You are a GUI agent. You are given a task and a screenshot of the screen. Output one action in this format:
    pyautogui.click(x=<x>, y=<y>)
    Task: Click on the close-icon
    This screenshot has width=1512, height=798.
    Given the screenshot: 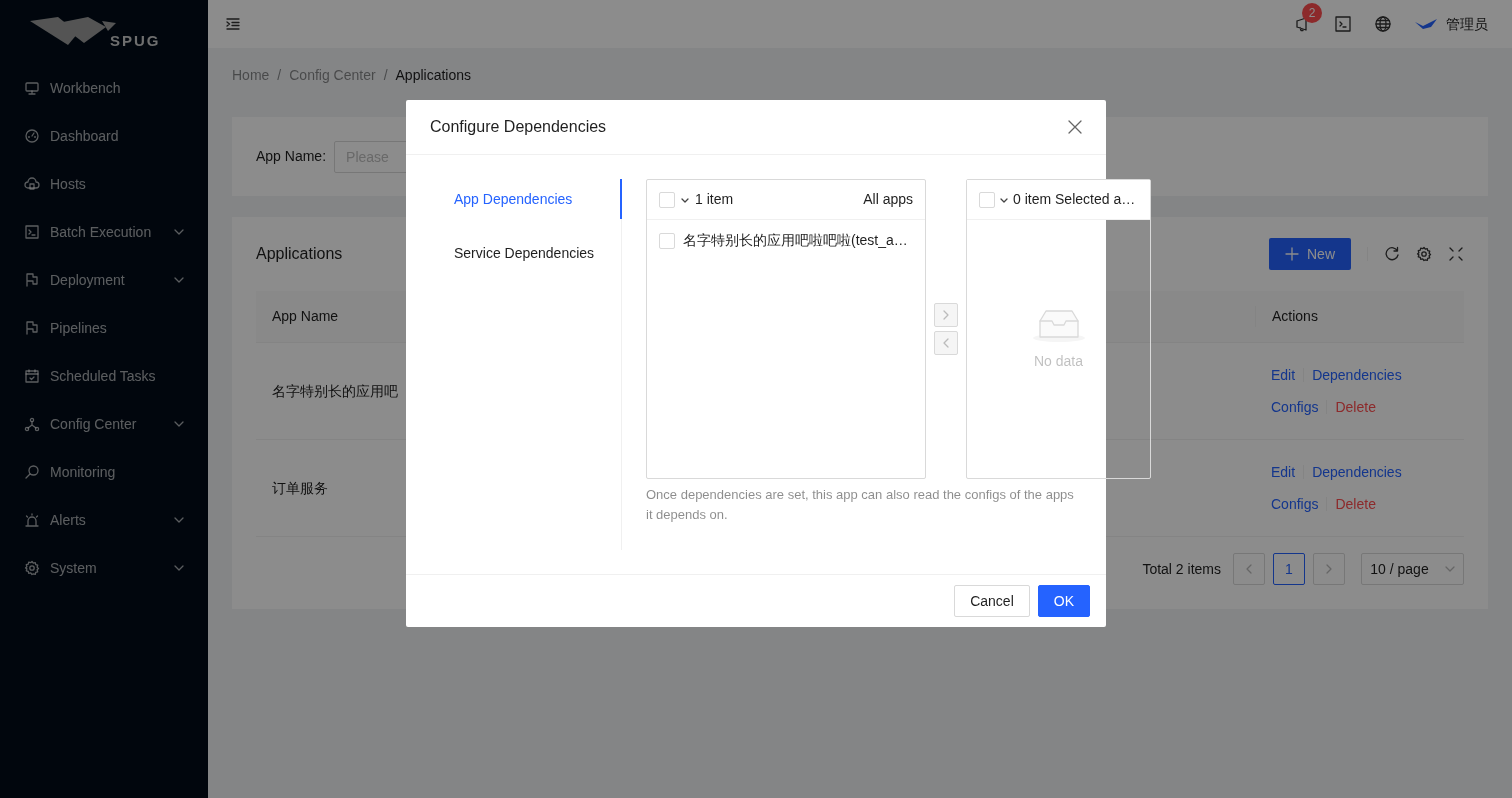 What is the action you would take?
    pyautogui.click(x=1075, y=127)
    